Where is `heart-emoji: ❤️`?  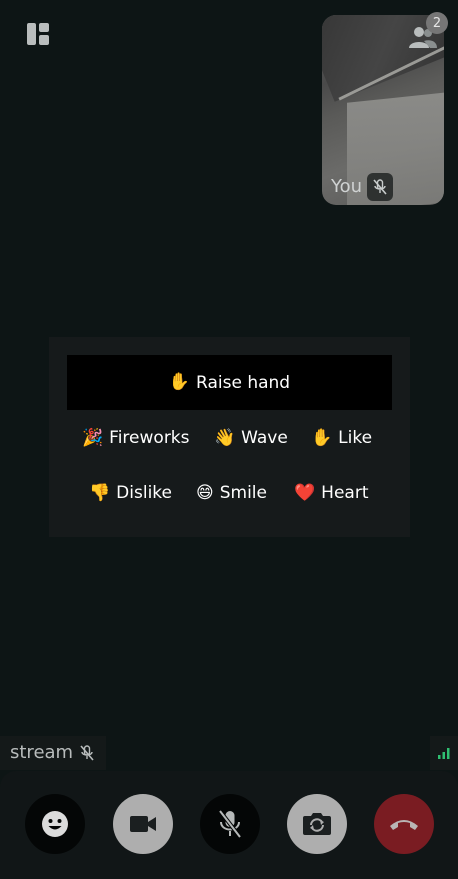
heart-emoji: ❤️ is located at coordinates (305, 492).